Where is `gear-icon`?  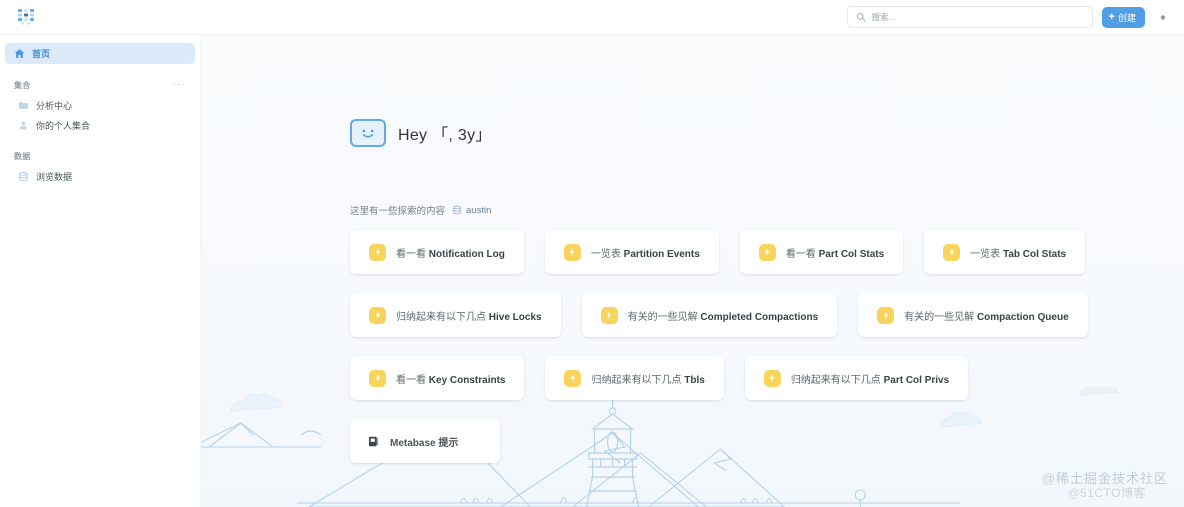 gear-icon is located at coordinates (1163, 17).